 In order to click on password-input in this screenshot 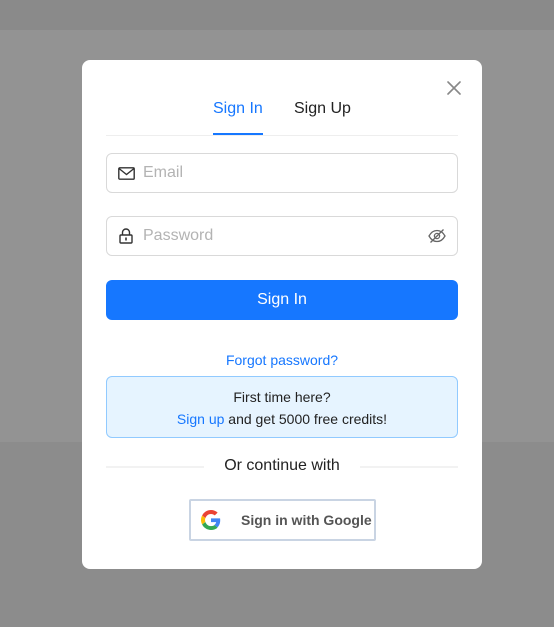, I will do `click(285, 236)`.